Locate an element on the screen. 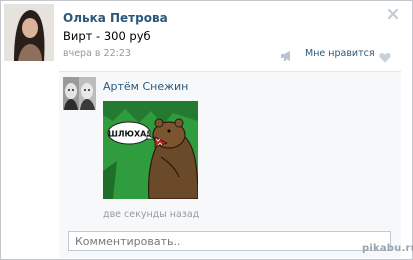 This screenshot has height=260, width=413. speech-bubble-text: ШЛЮХА! is located at coordinates (129, 134).